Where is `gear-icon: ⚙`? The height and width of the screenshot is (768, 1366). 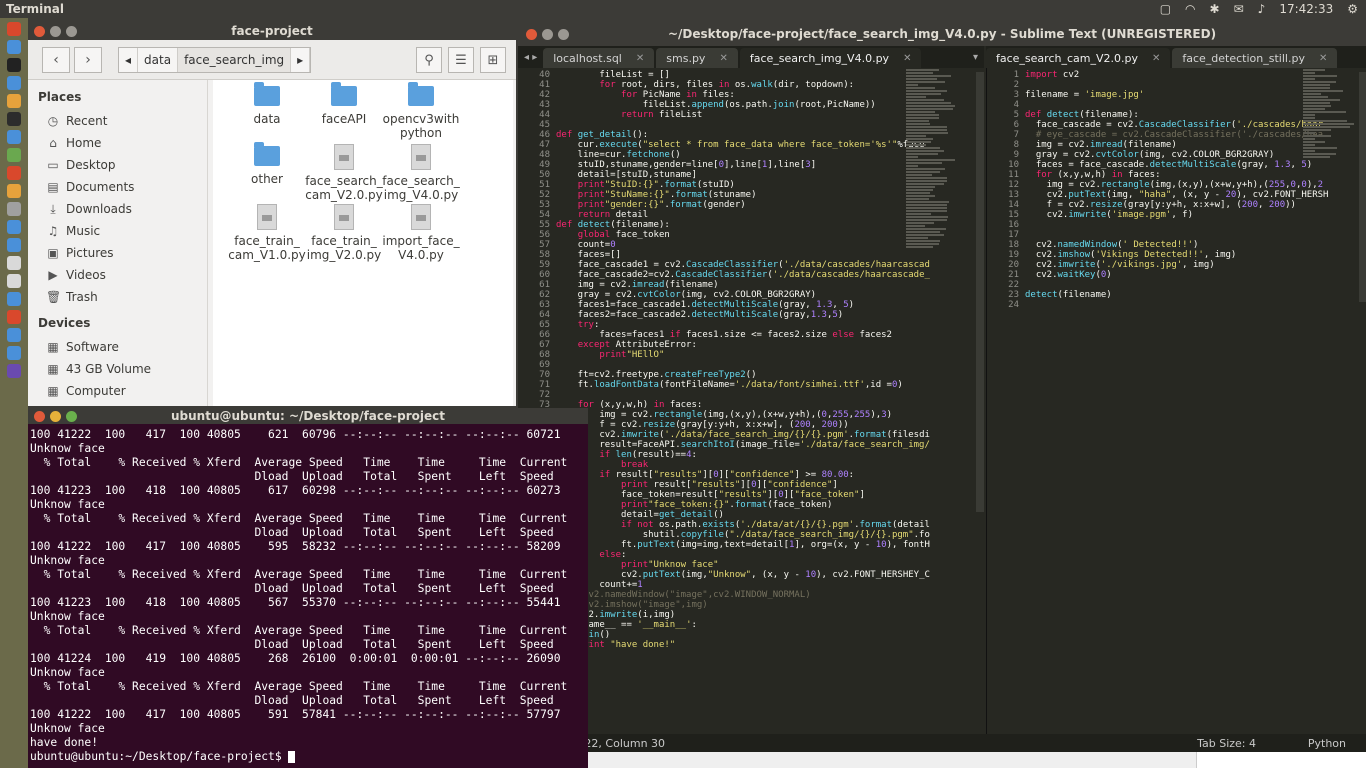 gear-icon: ⚙ is located at coordinates (1352, 9).